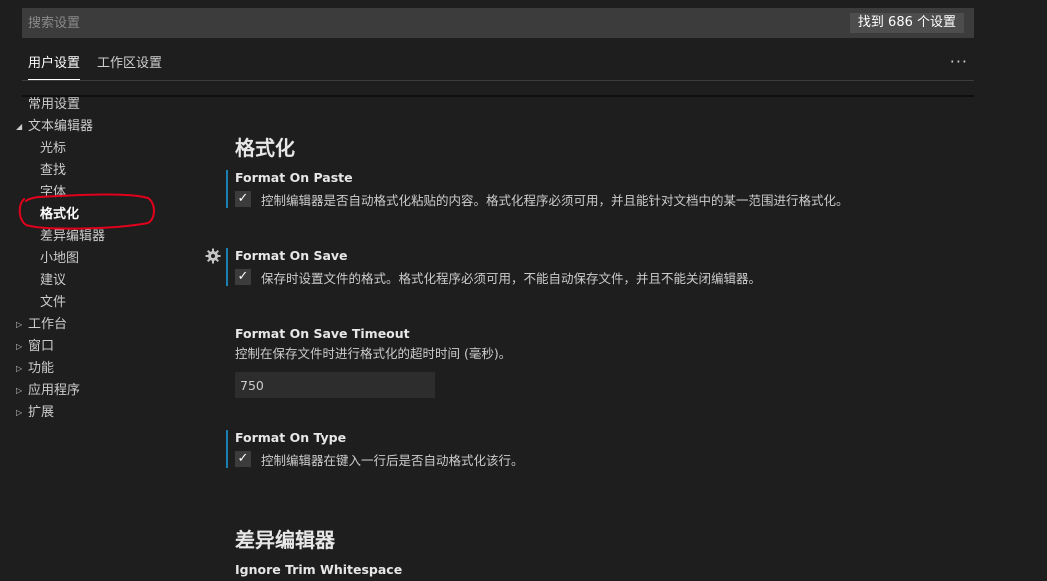 This screenshot has width=1047, height=581. I want to click on tree-item-workbench: ▷ 工作台, so click(33, 325).